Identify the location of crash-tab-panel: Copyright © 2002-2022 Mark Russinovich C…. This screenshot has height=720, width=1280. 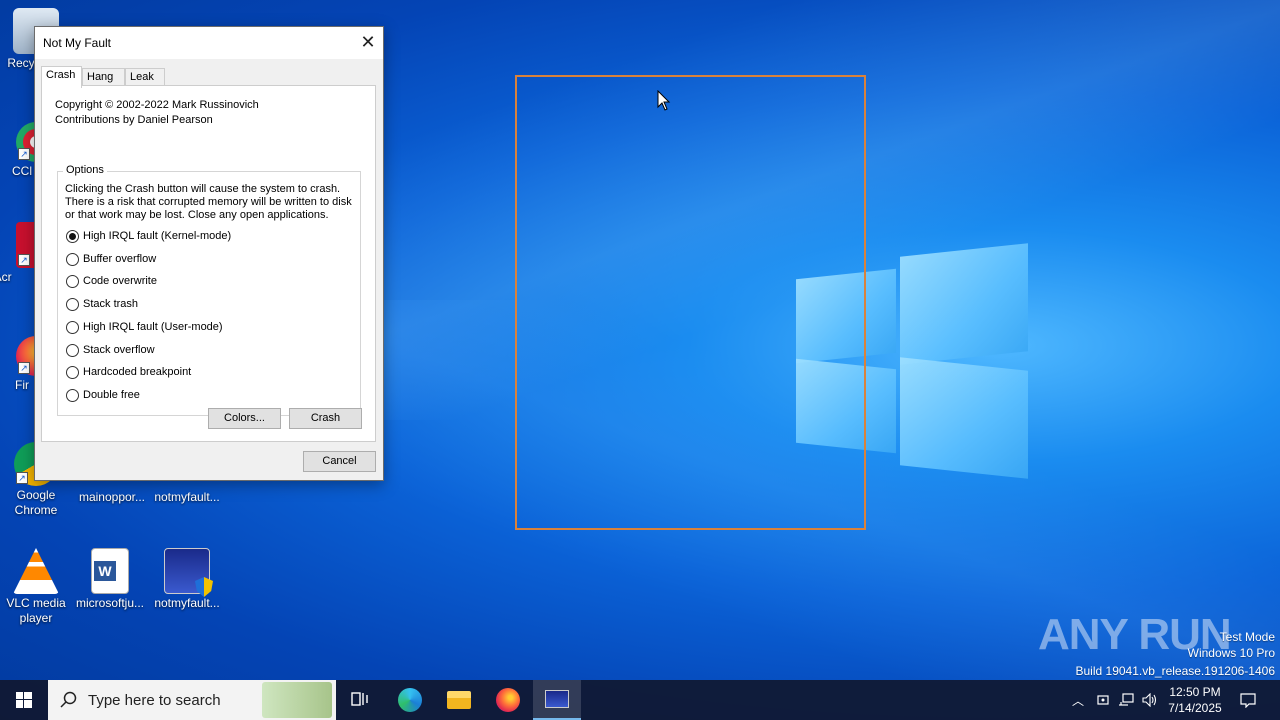
(208, 263).